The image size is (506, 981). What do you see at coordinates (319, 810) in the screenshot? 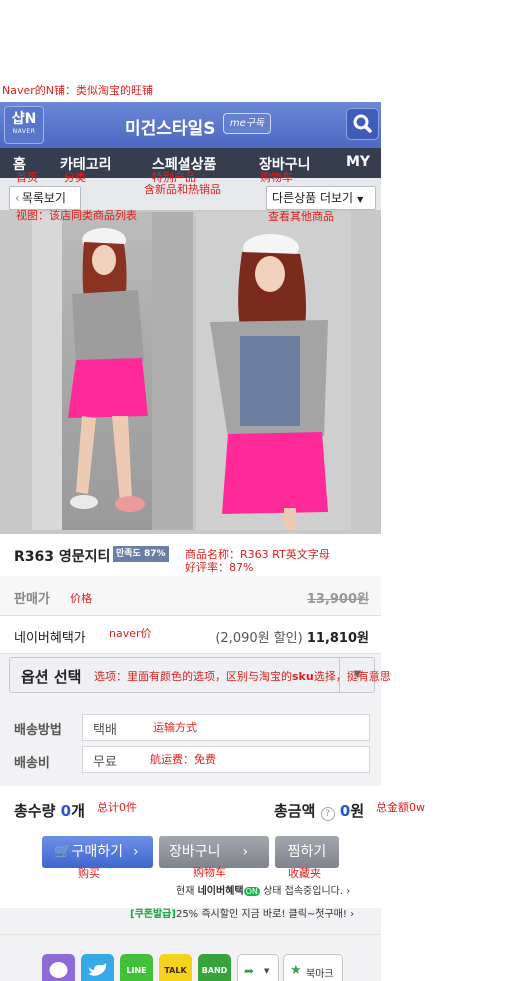
I see `total-amount: 총금액 ? 0원` at bounding box center [319, 810].